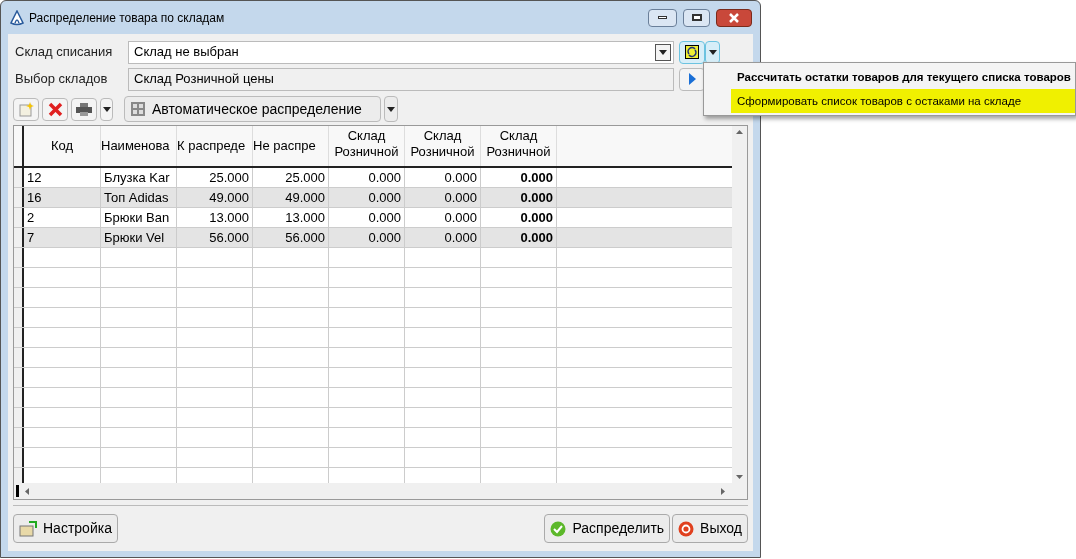 The height and width of the screenshot is (559, 1076). I want to click on field-label: Выбор складов, so click(61, 79).